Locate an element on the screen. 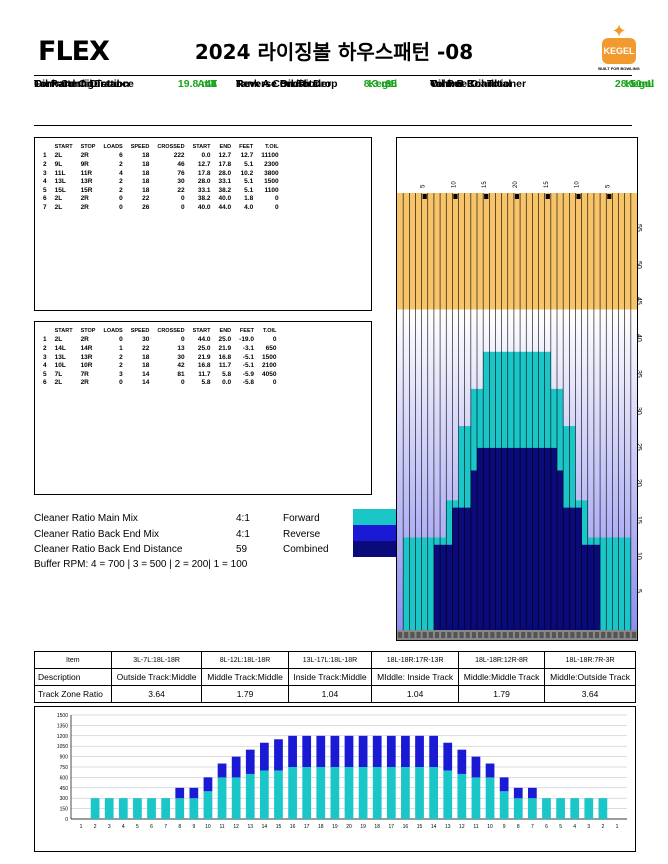 Image resolution: width=668 pixels, height=864 pixels. zone-cell: 3.64 is located at coordinates (590, 694).